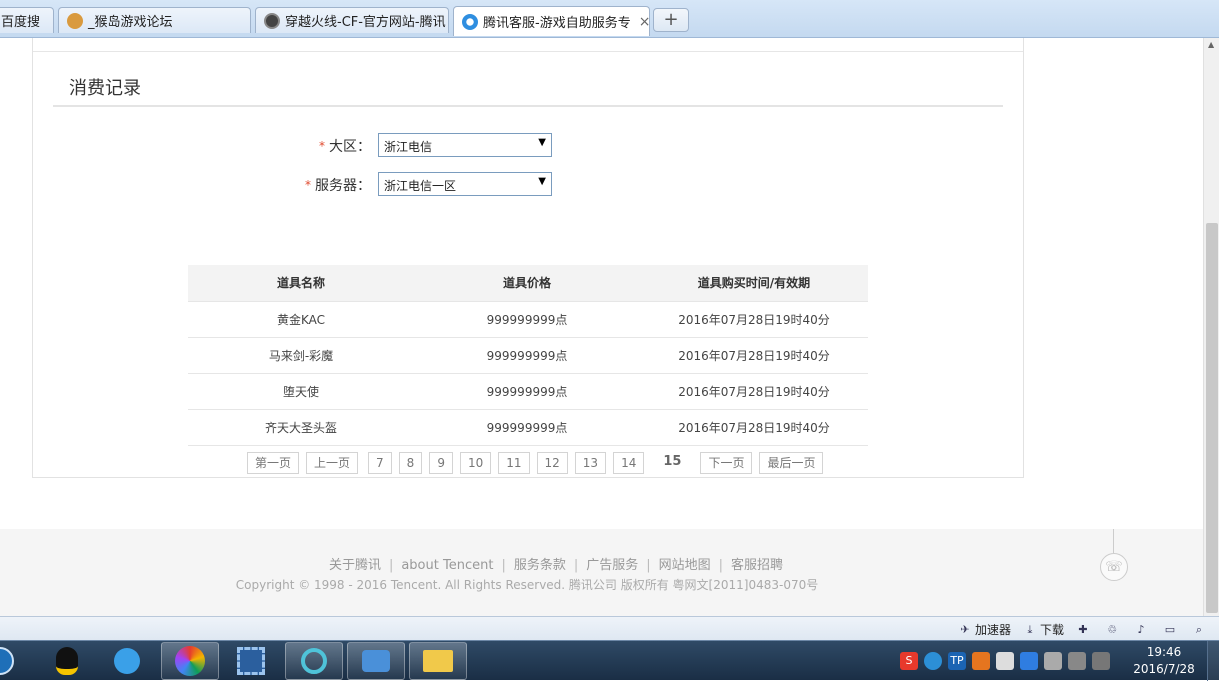 This screenshot has height=681, width=1219. I want to click on taskbar-film, so click(251, 661).